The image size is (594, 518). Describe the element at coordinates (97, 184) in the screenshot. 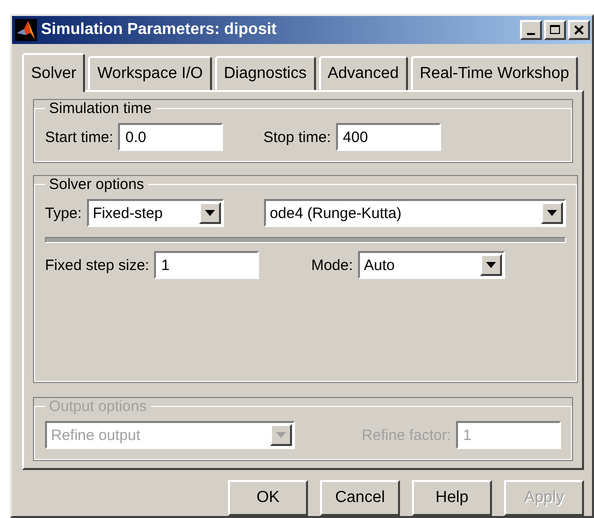

I see `group-title: Solver options` at that location.